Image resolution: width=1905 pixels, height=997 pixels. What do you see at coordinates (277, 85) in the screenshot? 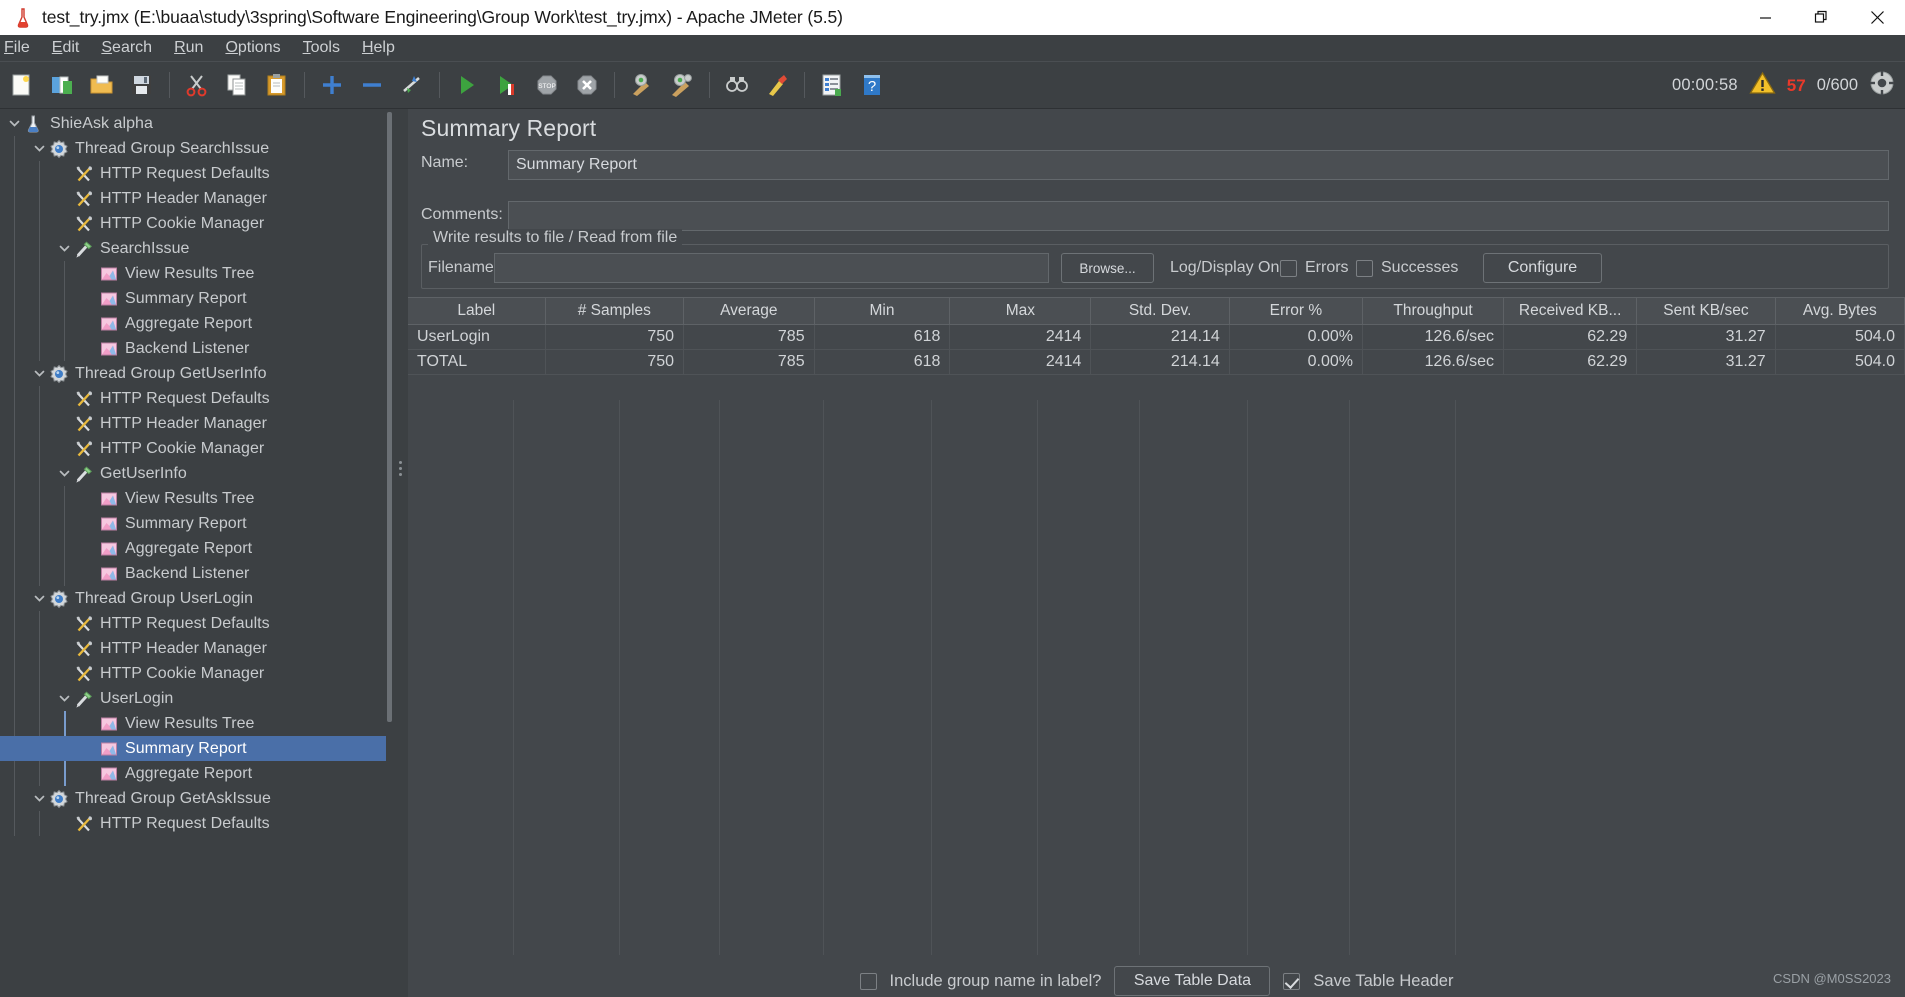
I see `paste-icon` at bounding box center [277, 85].